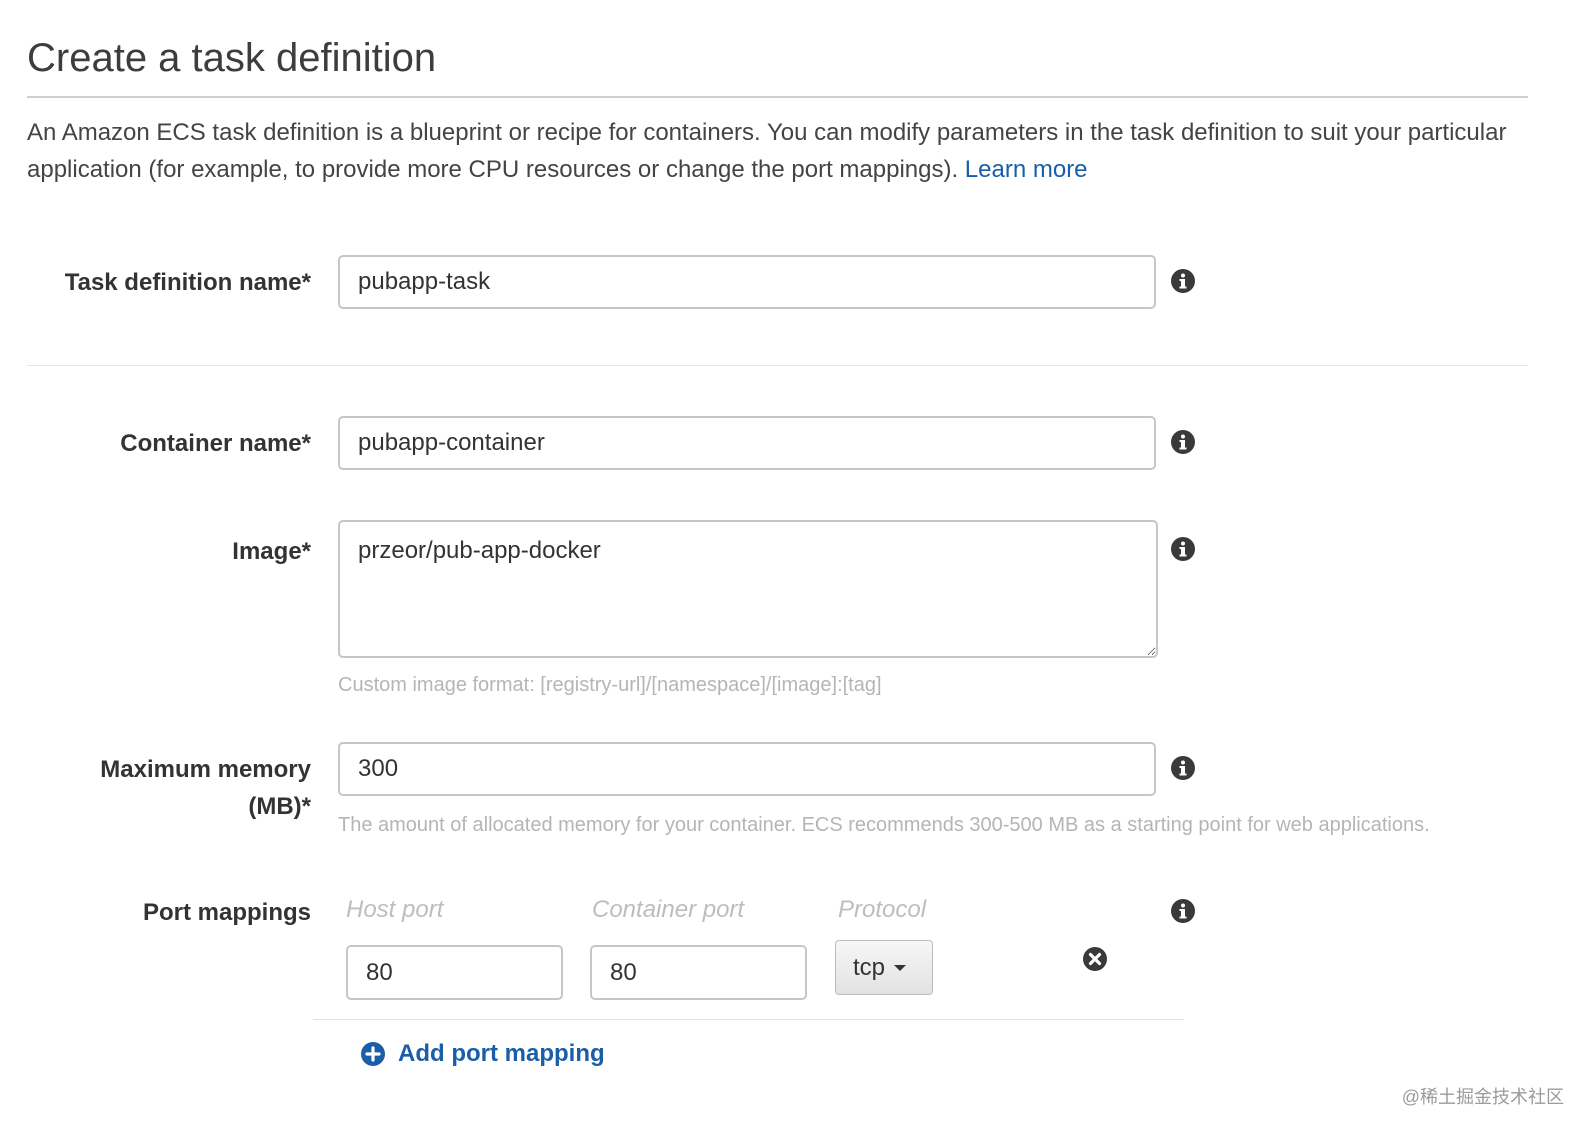 Image resolution: width=1586 pixels, height=1125 pixels. Describe the element at coordinates (882, 909) in the screenshot. I see `protocol-header: Protocol` at that location.